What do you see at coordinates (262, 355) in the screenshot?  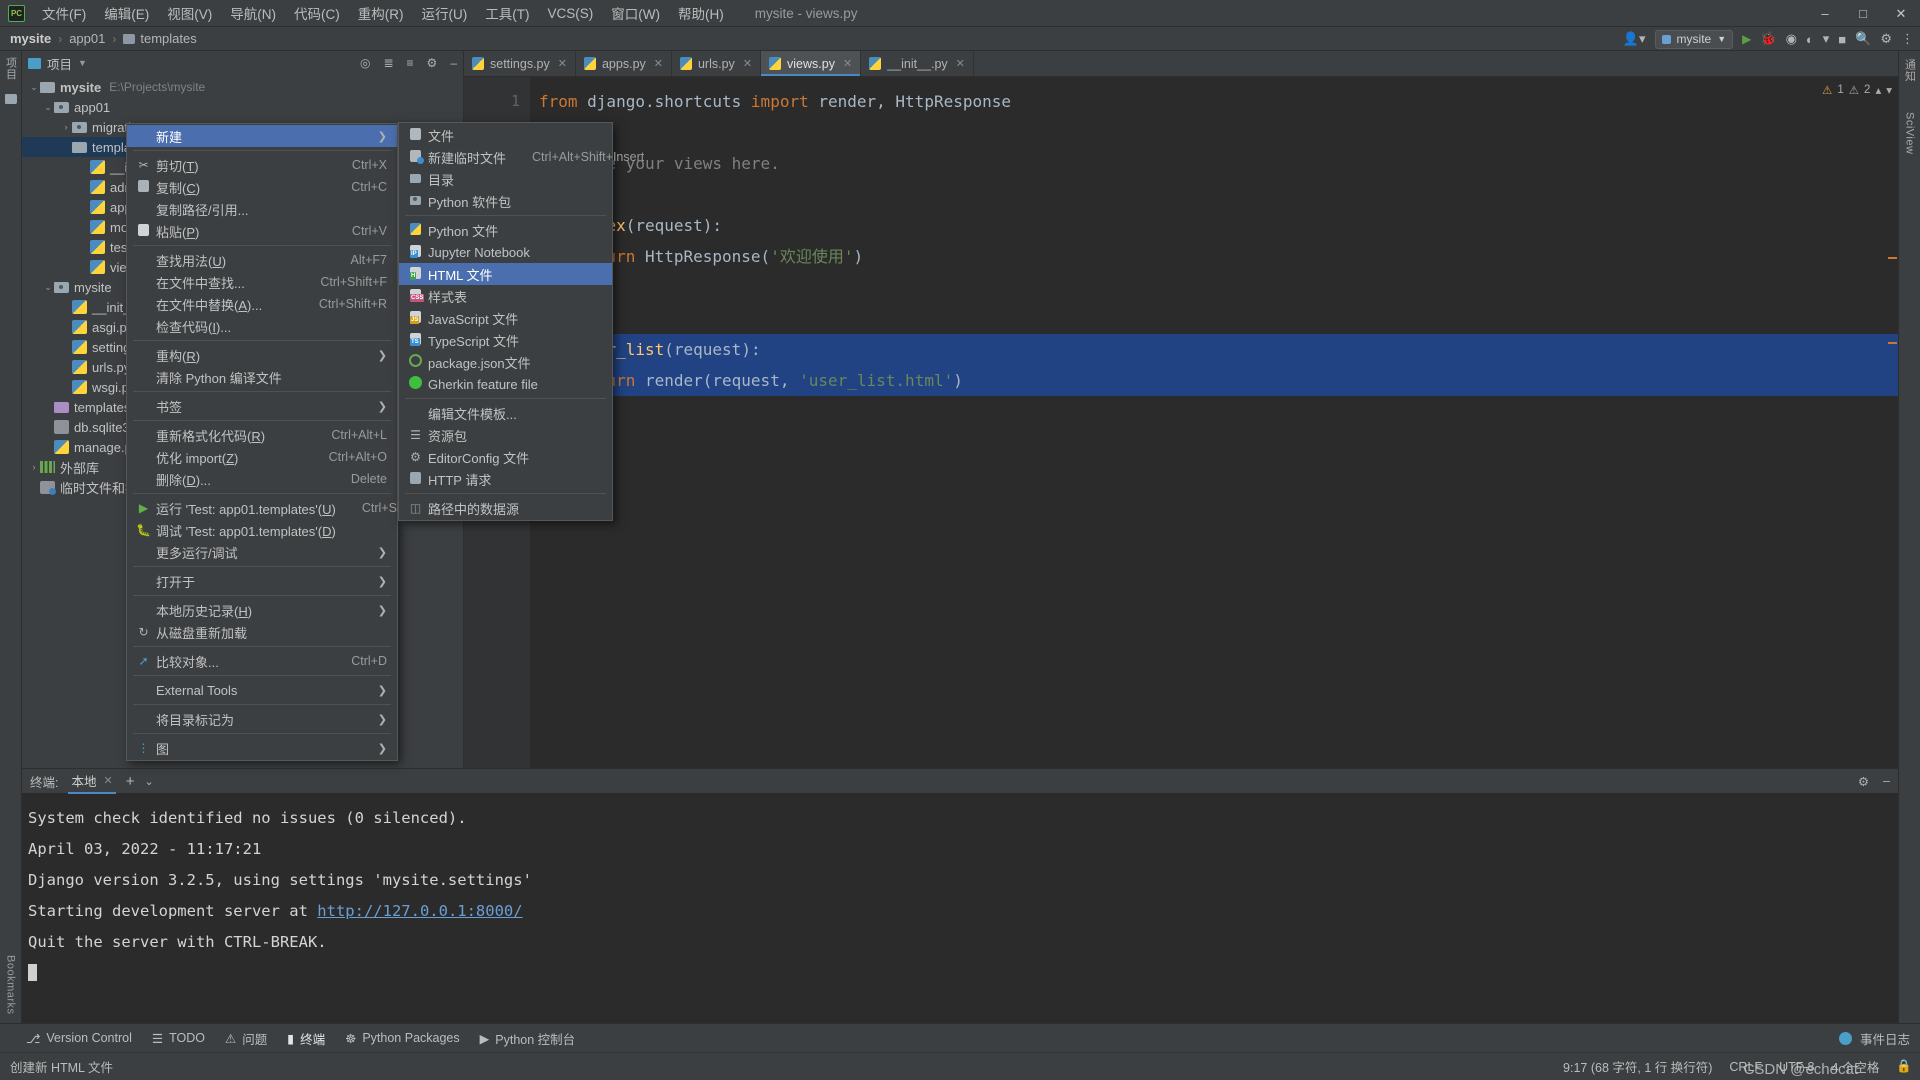 I see `menu-item-重构R: 重构(R) ❯` at bounding box center [262, 355].